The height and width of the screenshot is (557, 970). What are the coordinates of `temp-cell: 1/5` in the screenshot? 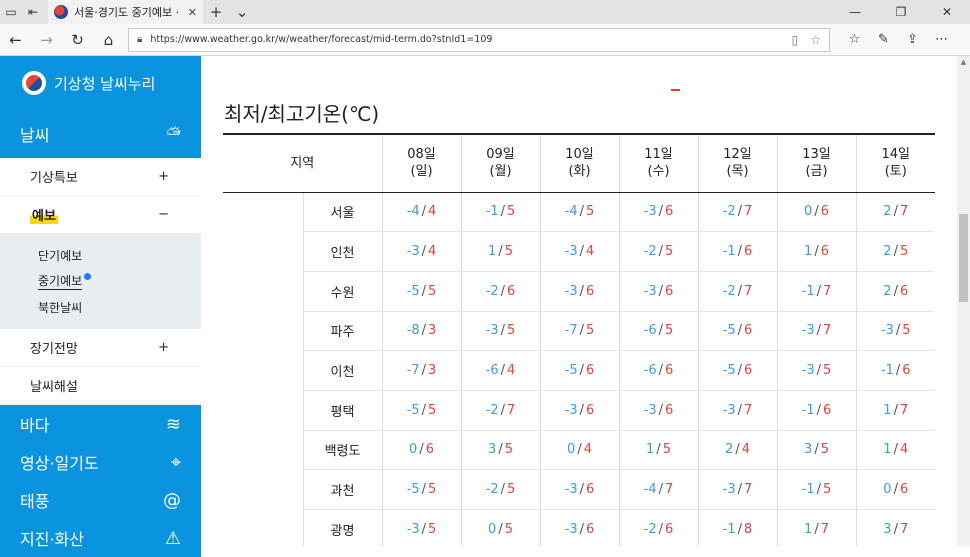 It's located at (658, 450).